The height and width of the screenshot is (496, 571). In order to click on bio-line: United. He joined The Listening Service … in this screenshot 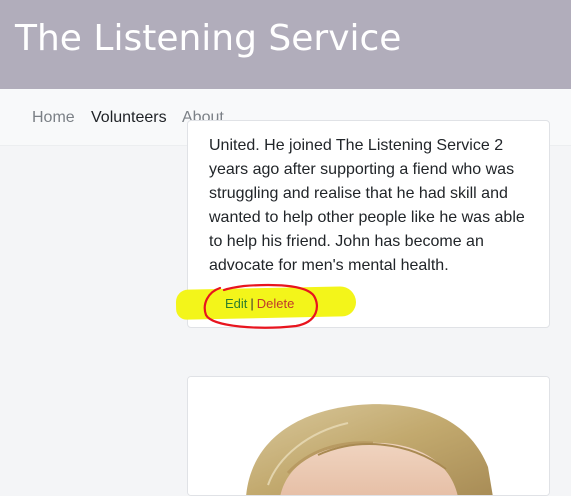, I will do `click(356, 145)`.